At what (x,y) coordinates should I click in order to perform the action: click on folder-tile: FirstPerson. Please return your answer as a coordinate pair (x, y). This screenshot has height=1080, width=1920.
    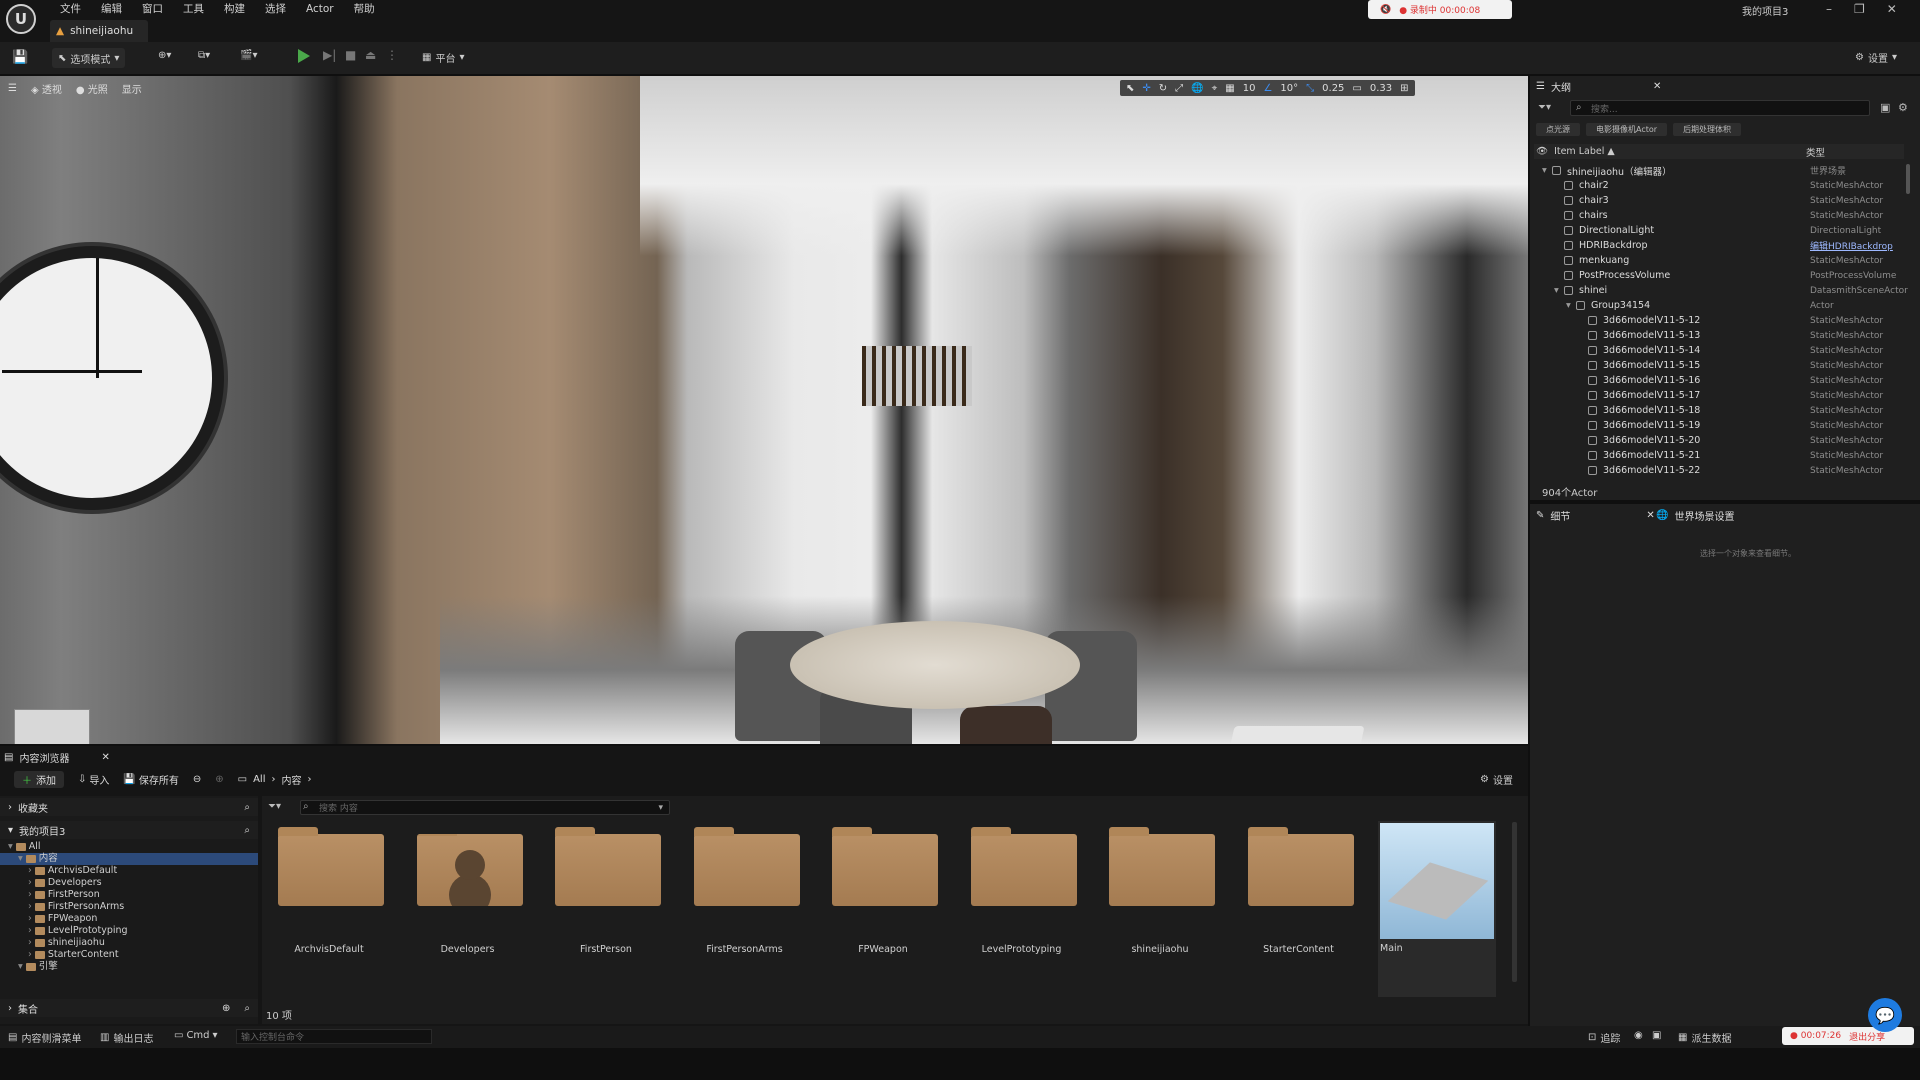
    Looking at the image, I should click on (606, 908).